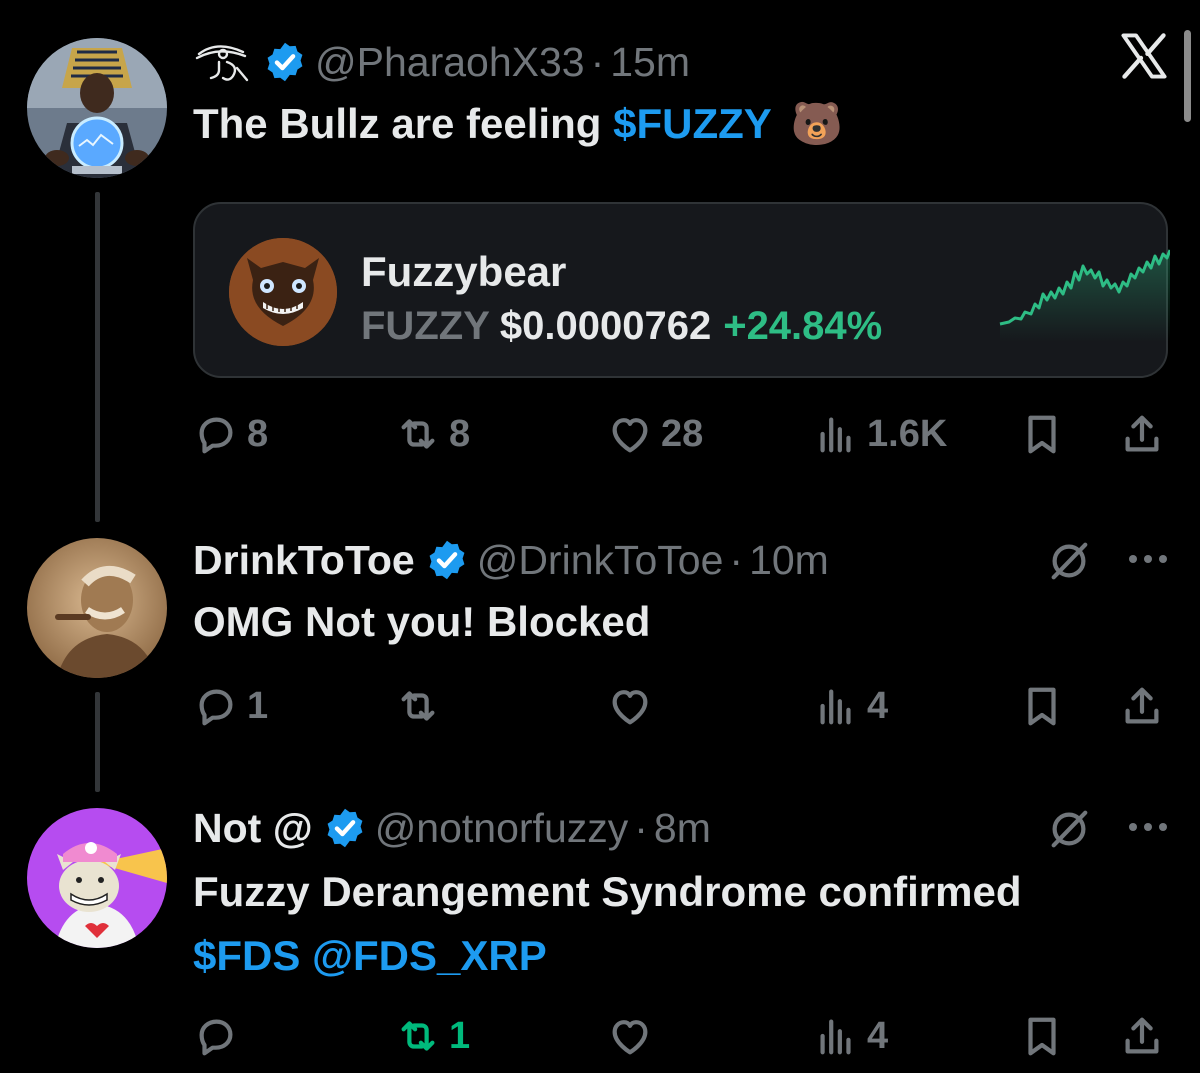 This screenshot has height=1073, width=1200. What do you see at coordinates (607, 956) in the screenshot?
I see `tweet-text-line2: $FDS @FDS_XRP` at bounding box center [607, 956].